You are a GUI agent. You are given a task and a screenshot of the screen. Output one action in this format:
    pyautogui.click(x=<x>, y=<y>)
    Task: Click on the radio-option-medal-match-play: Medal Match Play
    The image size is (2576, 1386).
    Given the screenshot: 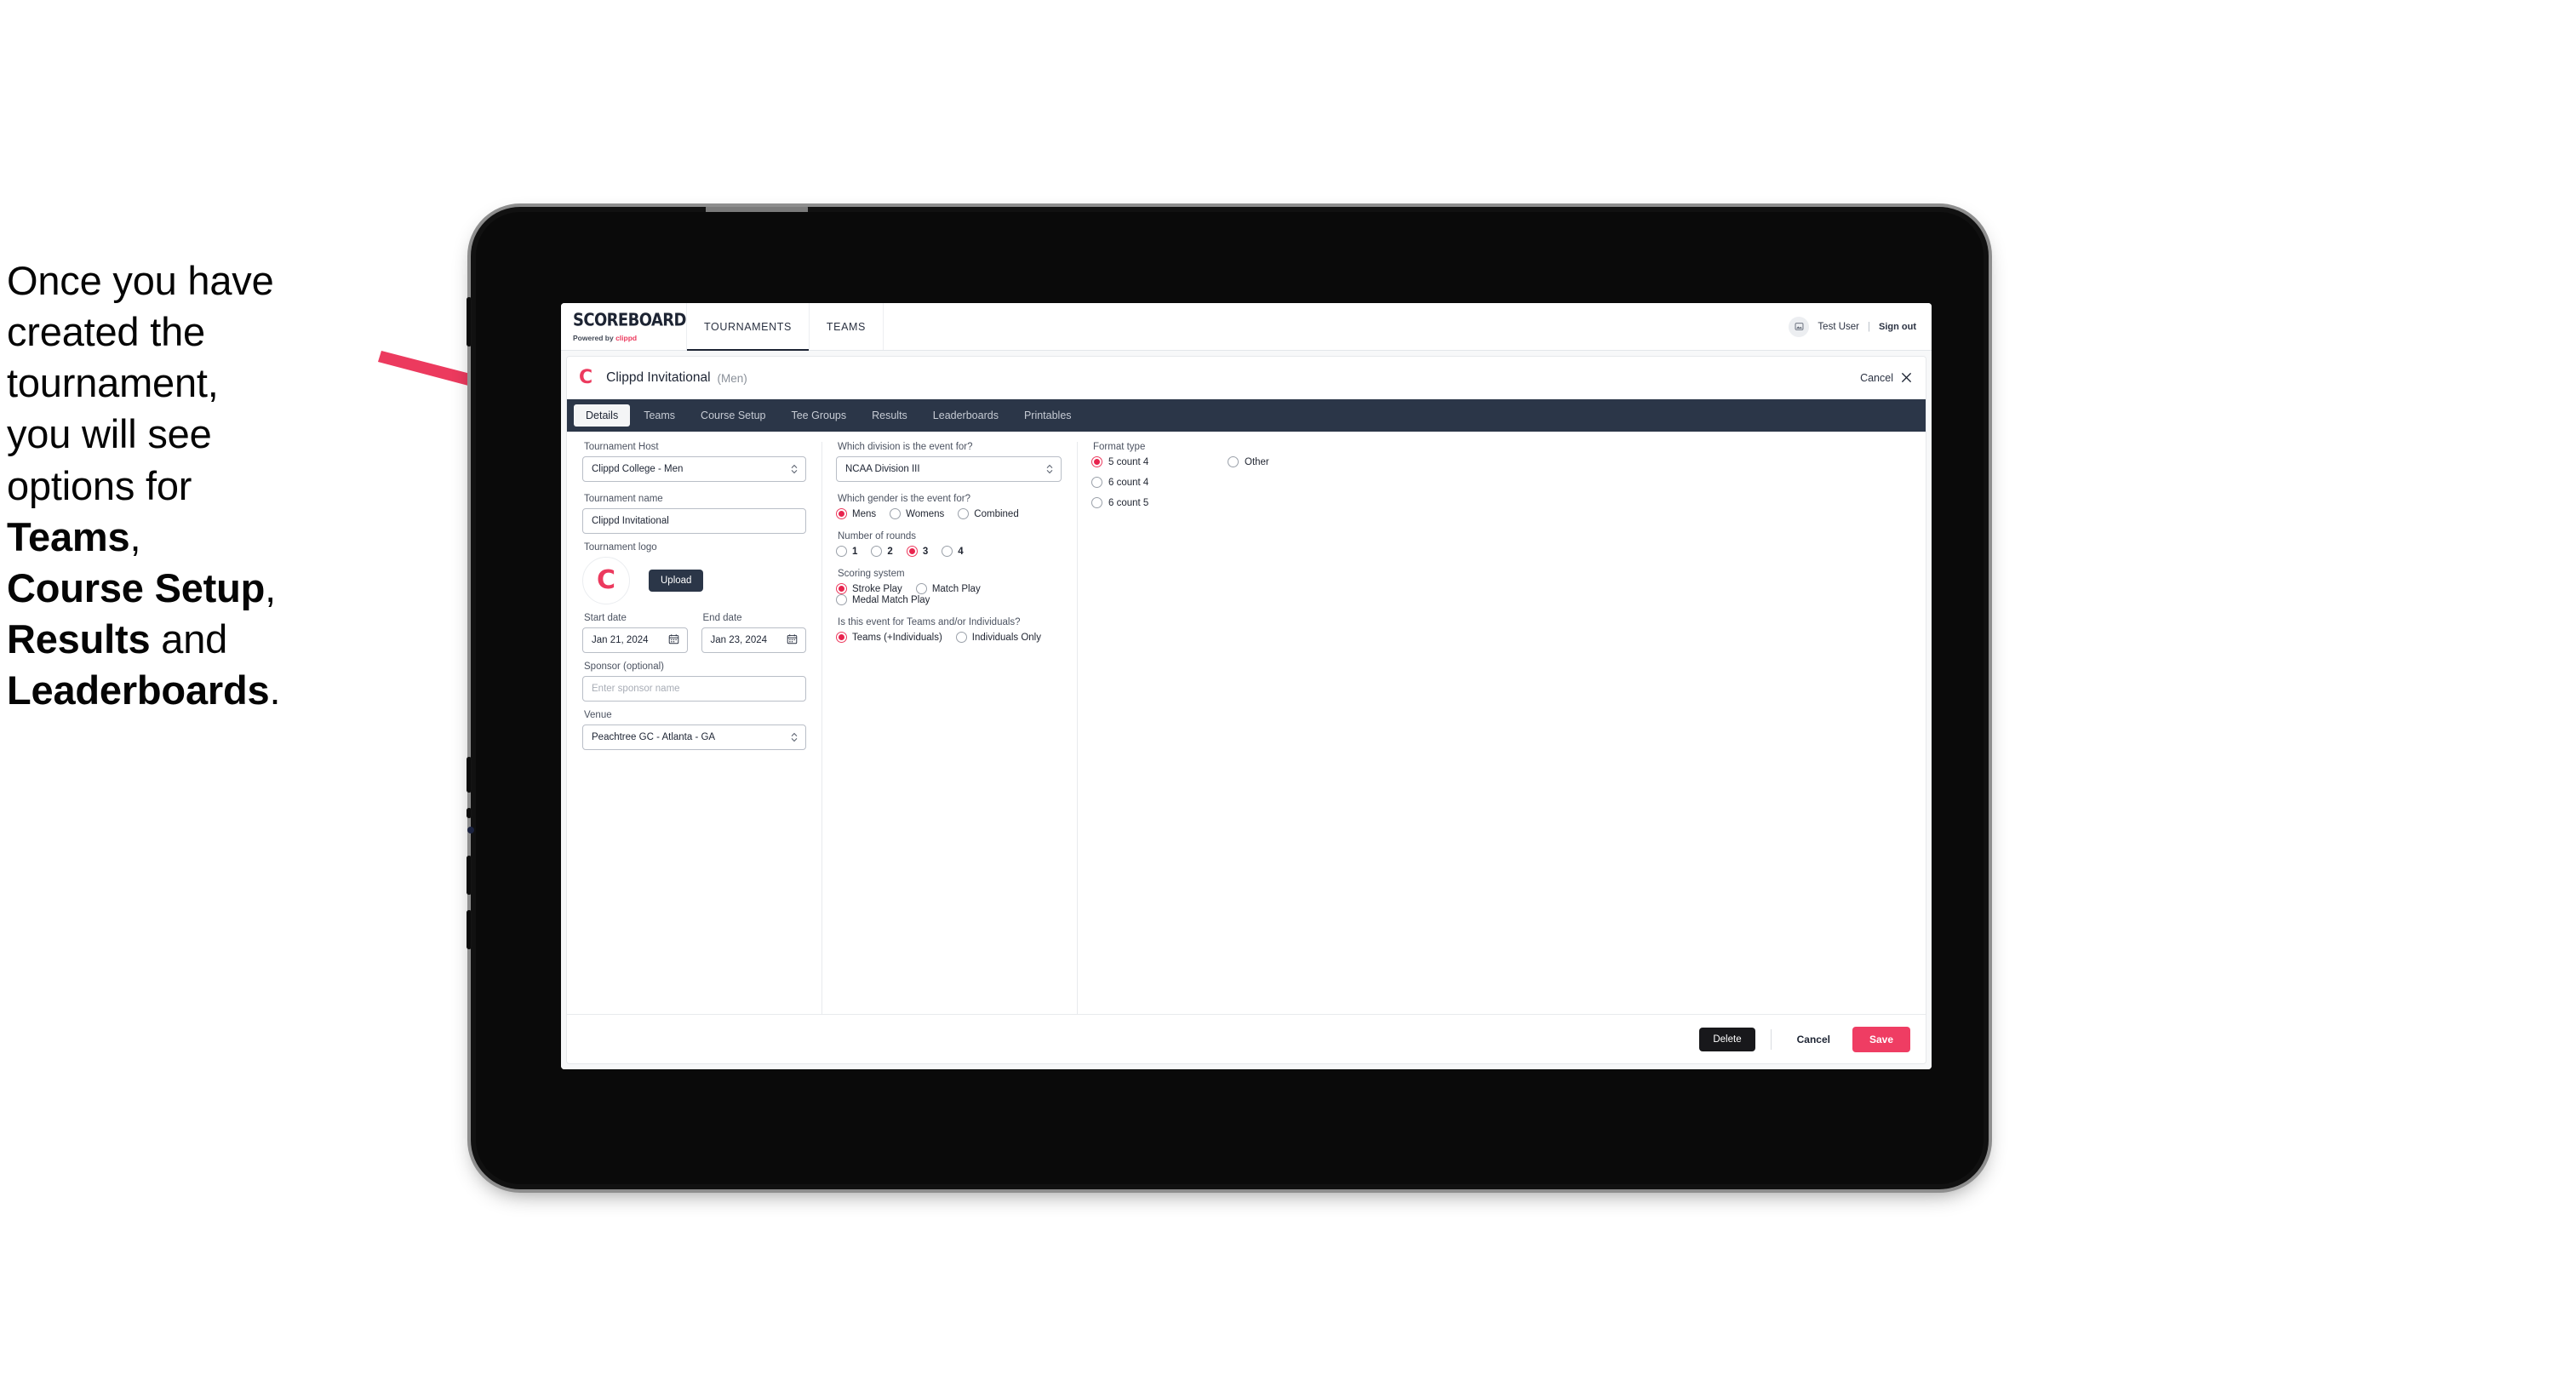 What is the action you would take?
    pyautogui.click(x=883, y=599)
    